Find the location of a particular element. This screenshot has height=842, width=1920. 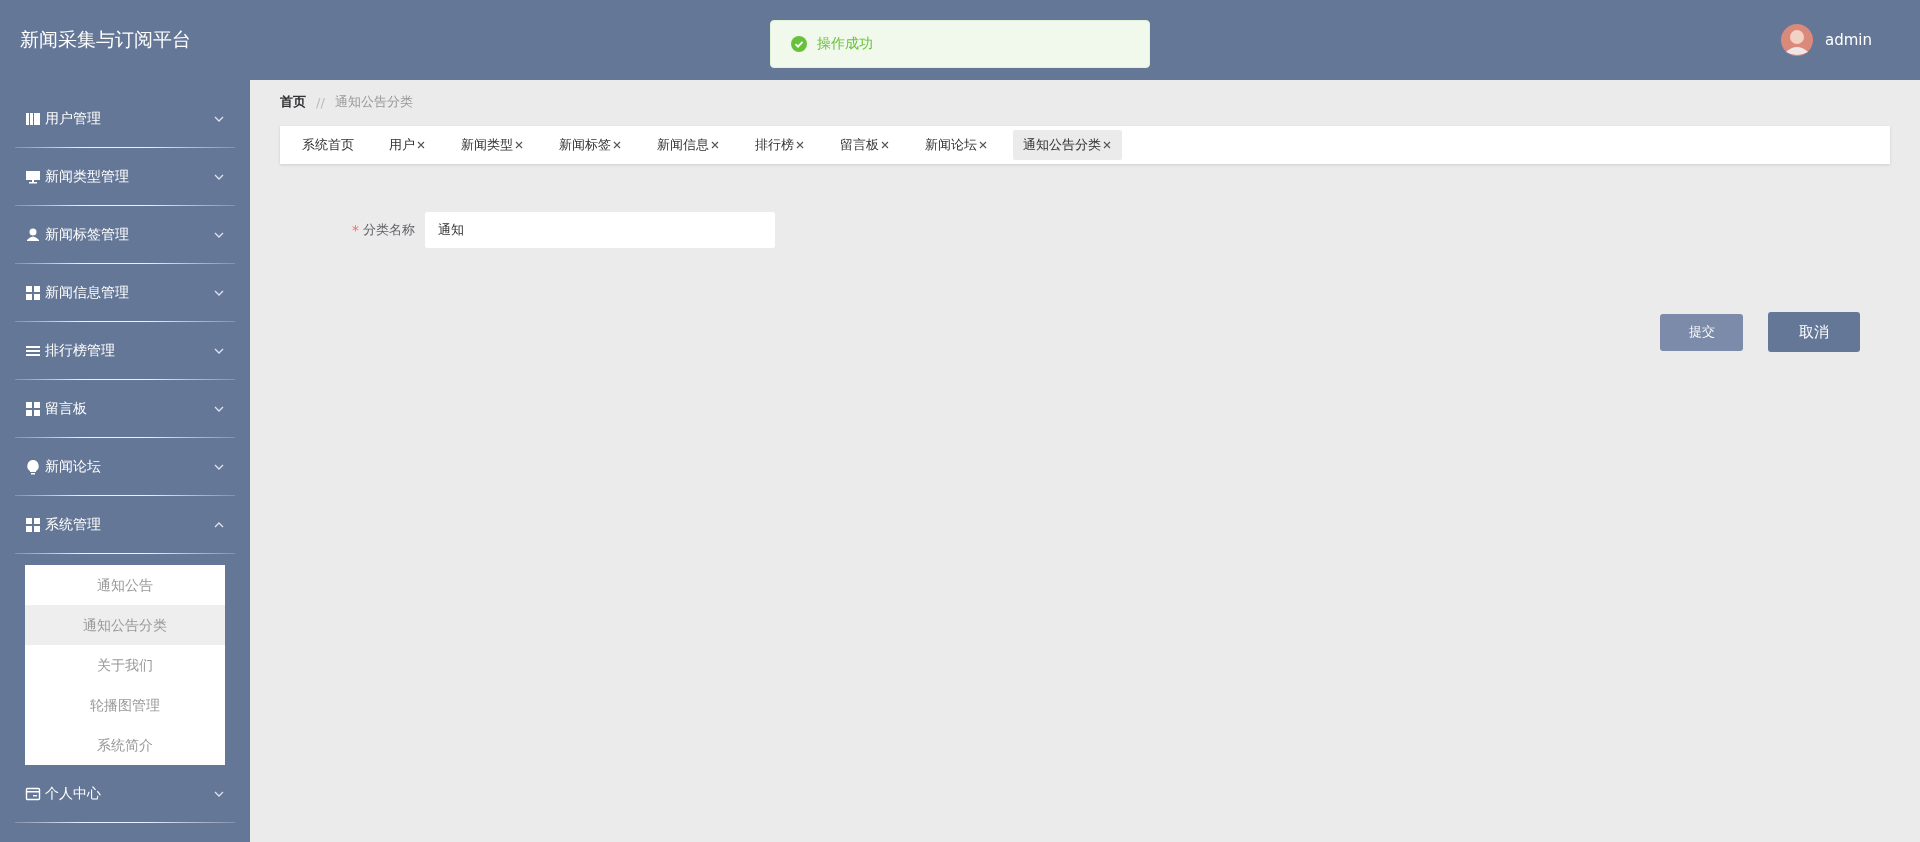

submenu-item: 系统简介 is located at coordinates (125, 745).